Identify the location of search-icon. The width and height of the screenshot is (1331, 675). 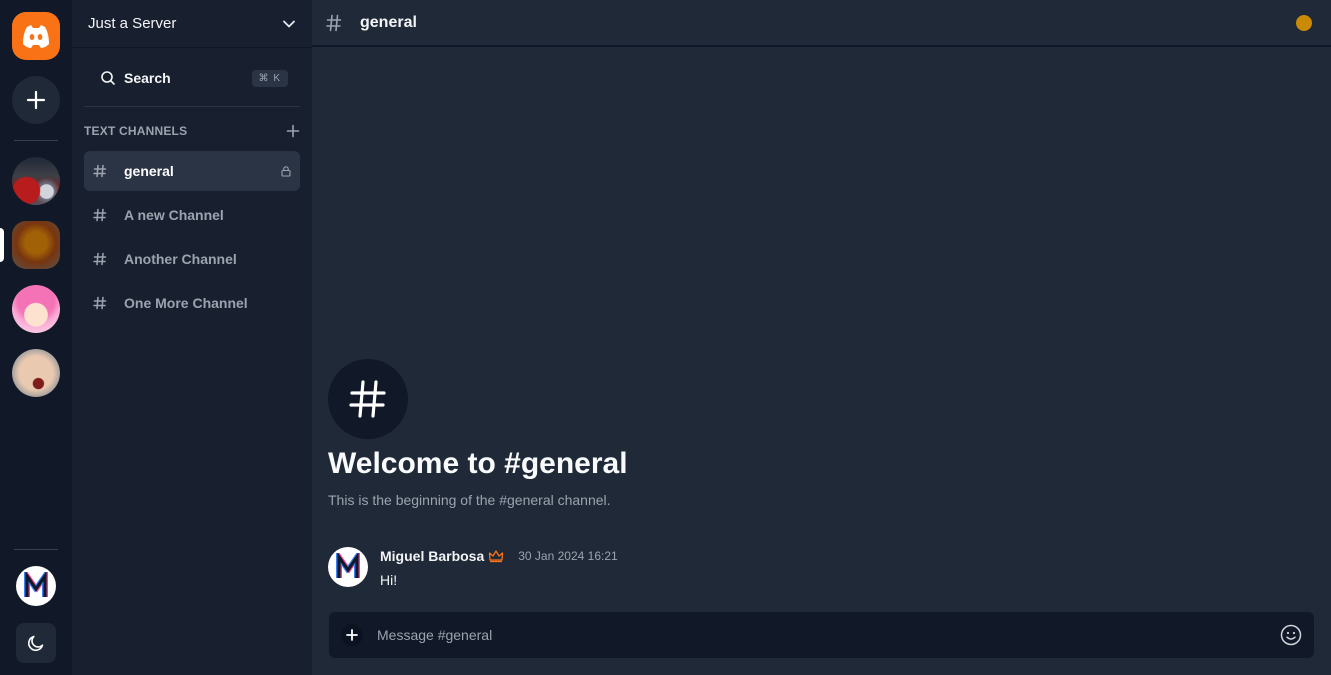
(108, 78).